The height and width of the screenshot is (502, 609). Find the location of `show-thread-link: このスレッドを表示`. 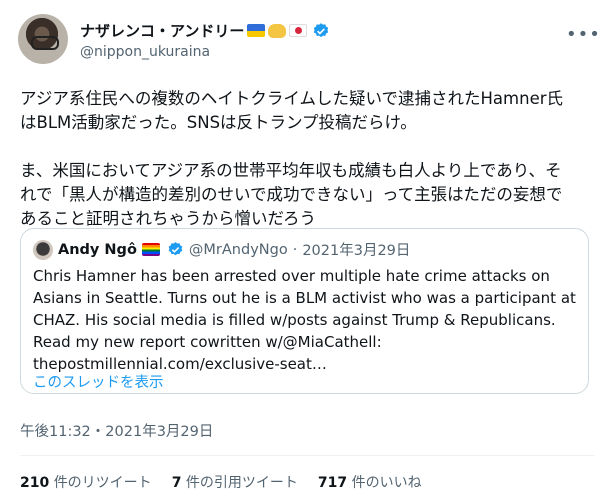

show-thread-link: このスレッドを表示 is located at coordinates (98, 381).